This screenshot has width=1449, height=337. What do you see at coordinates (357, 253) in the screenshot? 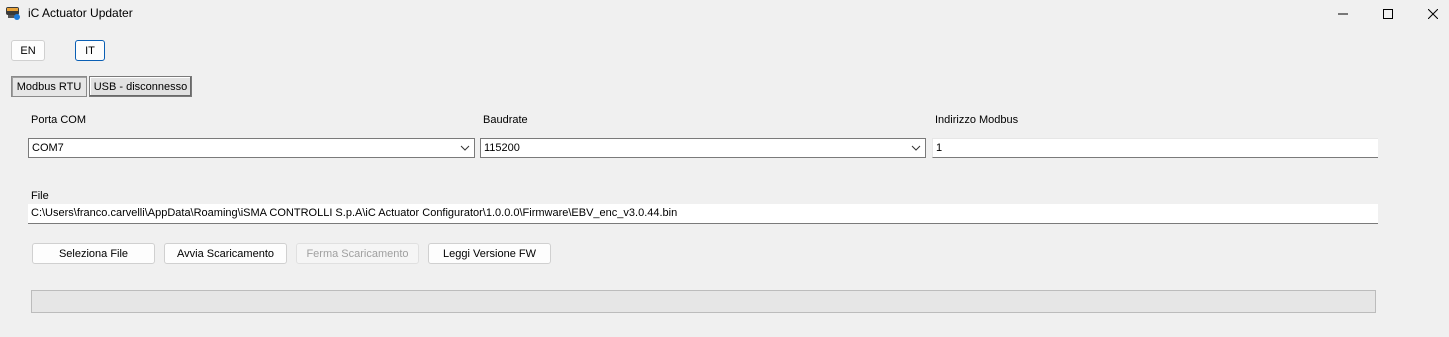
I see `stop-download-button: Ferma Scaricamento` at bounding box center [357, 253].